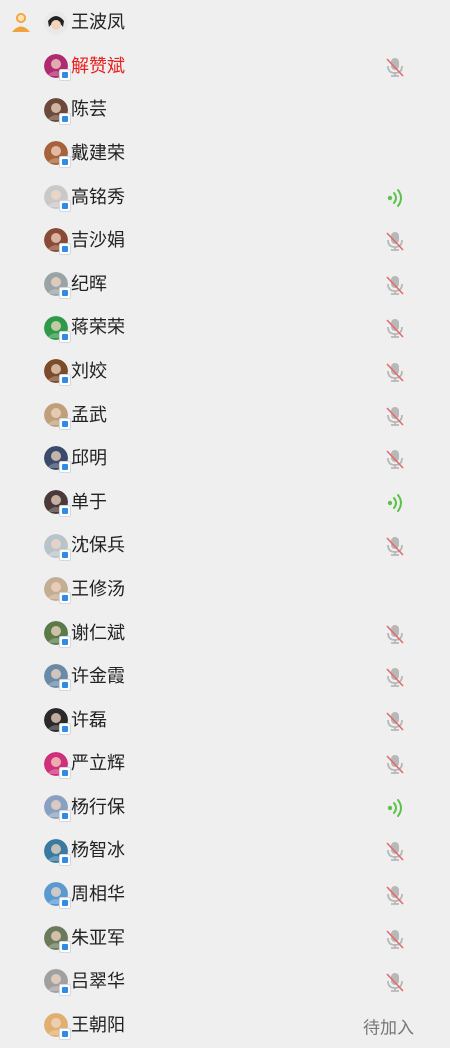 This screenshot has height=1048, width=450. What do you see at coordinates (225, 329) in the screenshot?
I see `participant-row: 蒋荣荣` at bounding box center [225, 329].